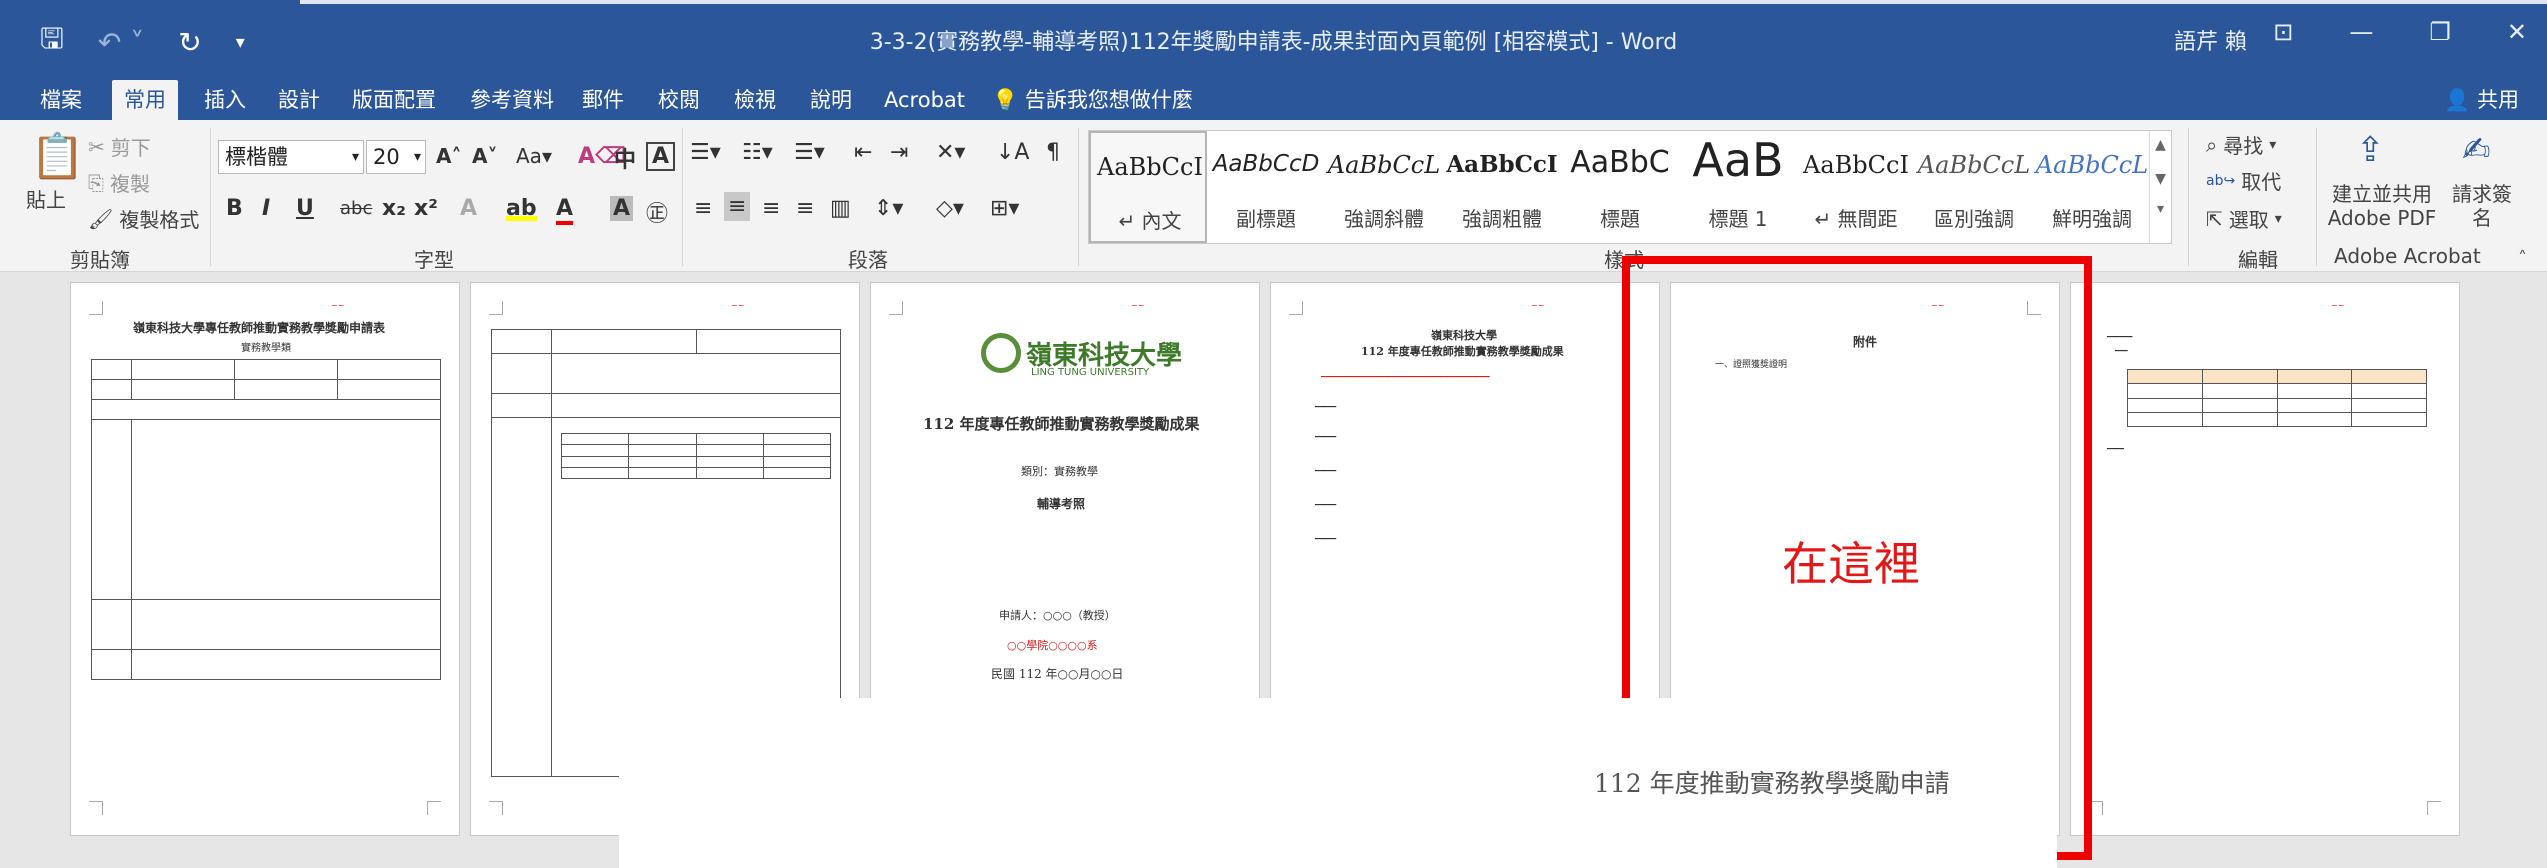 Image resolution: width=2547 pixels, height=868 pixels. What do you see at coordinates (950, 208) in the screenshot?
I see `shading-icon: ◇▾` at bounding box center [950, 208].